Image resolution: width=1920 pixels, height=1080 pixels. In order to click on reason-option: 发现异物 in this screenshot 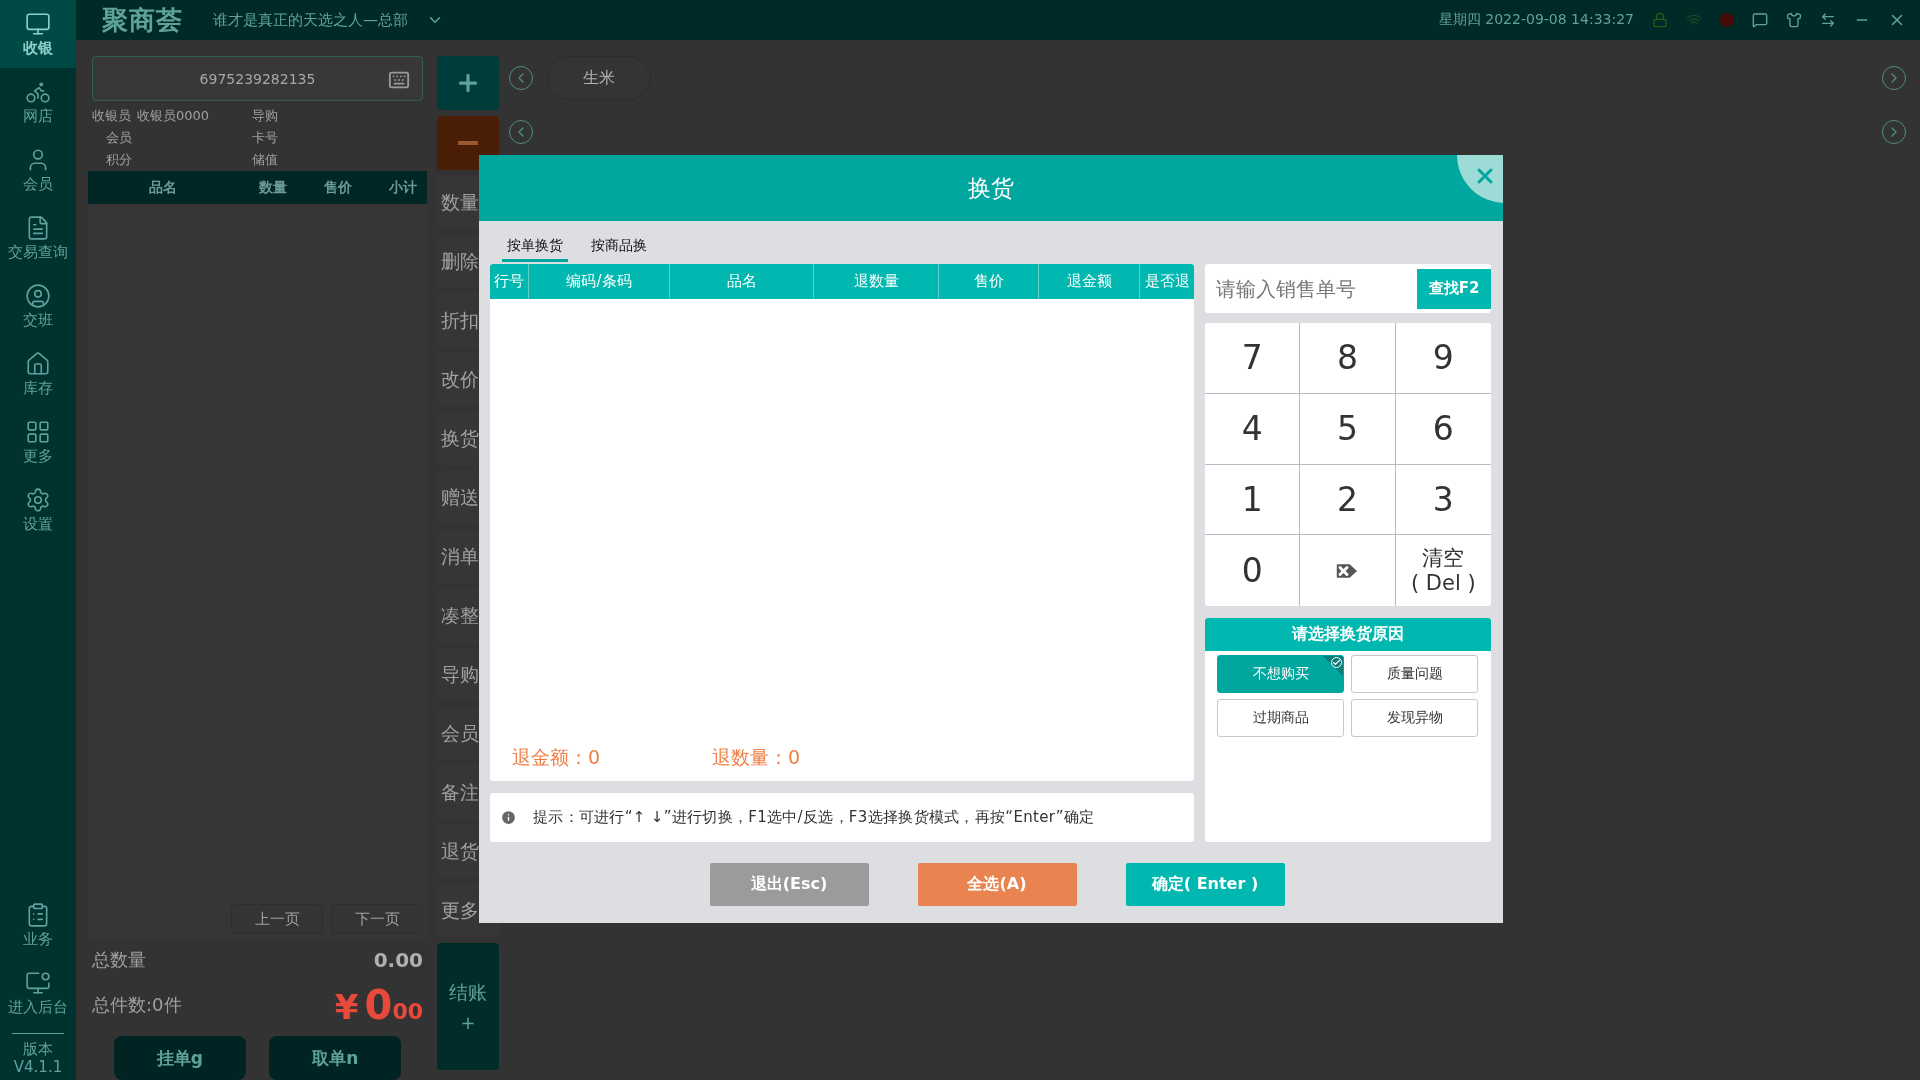, I will do `click(1414, 718)`.